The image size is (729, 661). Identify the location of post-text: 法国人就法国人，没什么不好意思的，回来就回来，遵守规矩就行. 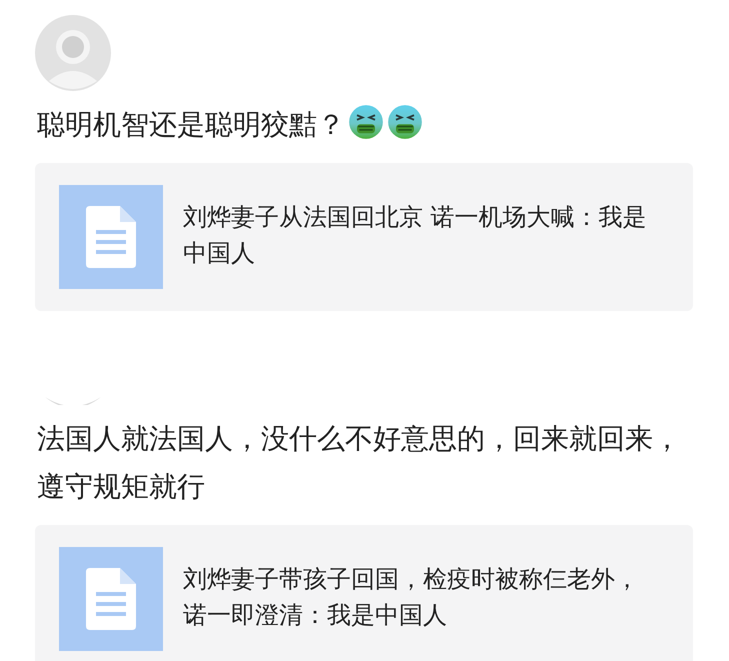
(359, 462).